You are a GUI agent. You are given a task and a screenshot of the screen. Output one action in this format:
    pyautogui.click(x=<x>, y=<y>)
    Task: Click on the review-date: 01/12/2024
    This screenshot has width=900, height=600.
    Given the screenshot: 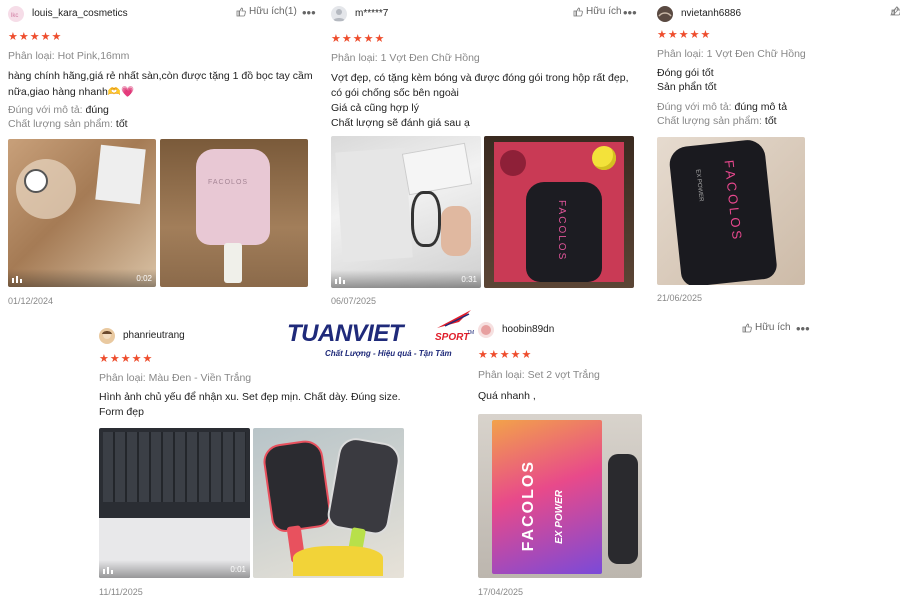 What is the action you would take?
    pyautogui.click(x=31, y=301)
    